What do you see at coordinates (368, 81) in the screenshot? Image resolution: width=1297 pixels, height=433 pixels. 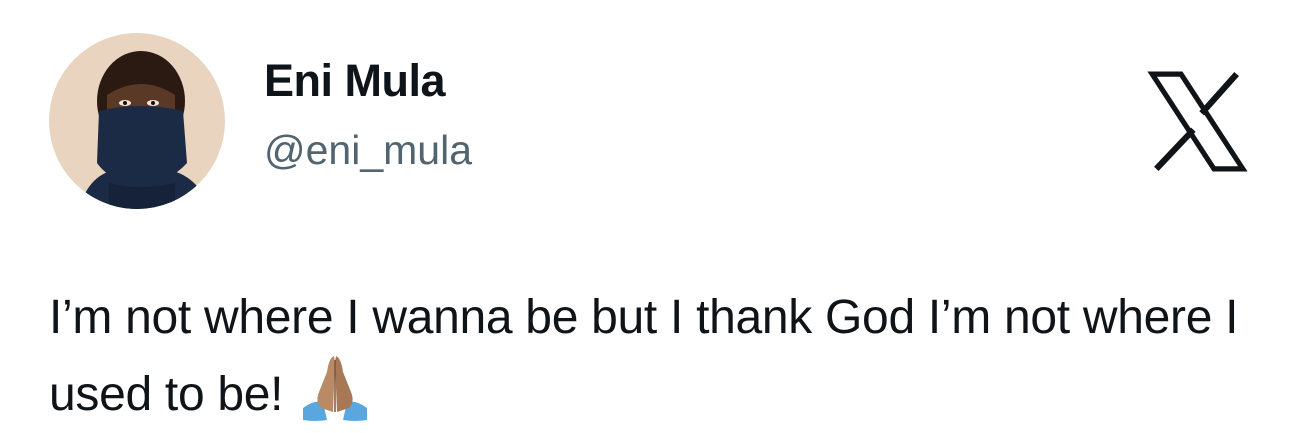 I see `author-display-name: Eni Mula` at bounding box center [368, 81].